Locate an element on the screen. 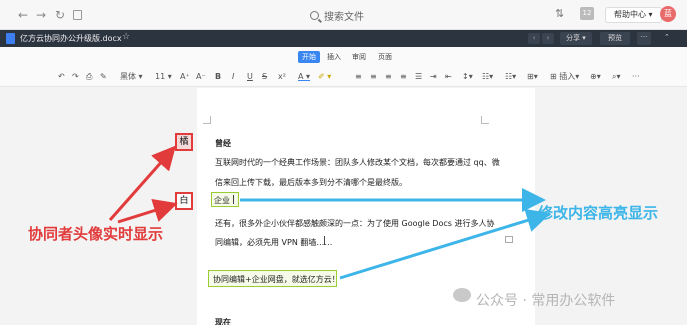 The height and width of the screenshot is (325, 687). shrink-font-icon: A⁻ is located at coordinates (201, 77).